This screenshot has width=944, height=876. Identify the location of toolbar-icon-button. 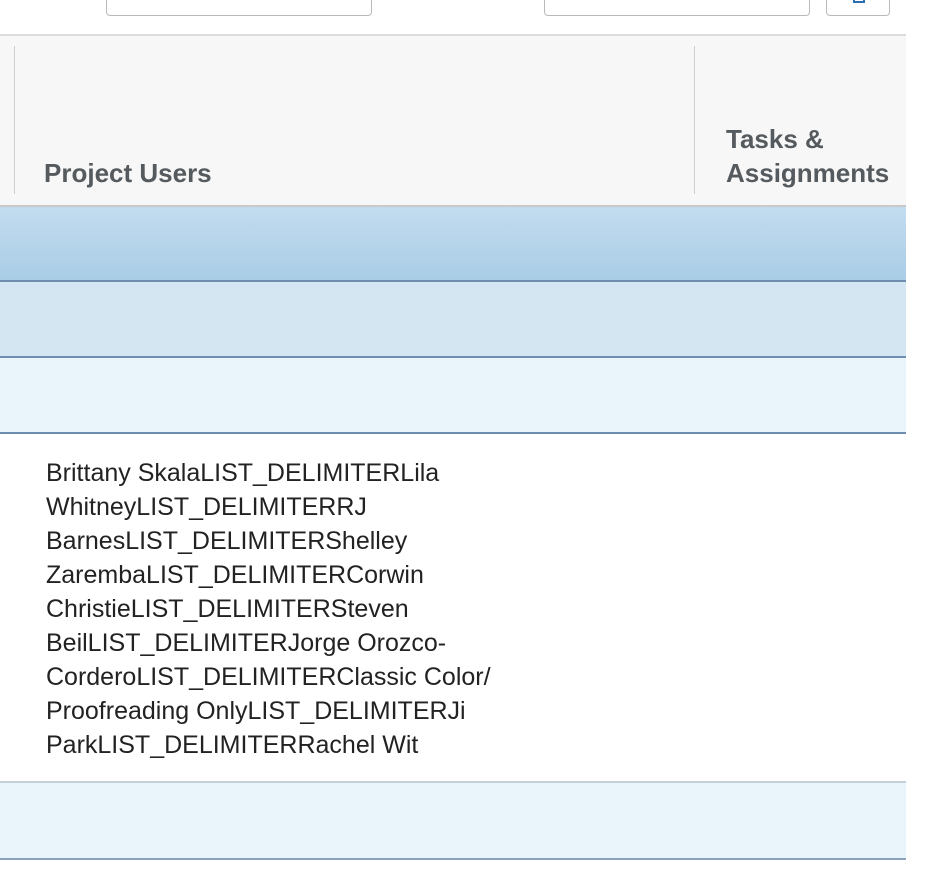
(858, 8).